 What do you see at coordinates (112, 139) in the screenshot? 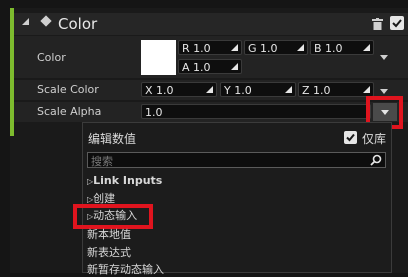
I see `menu-title: 编辑数值` at bounding box center [112, 139].